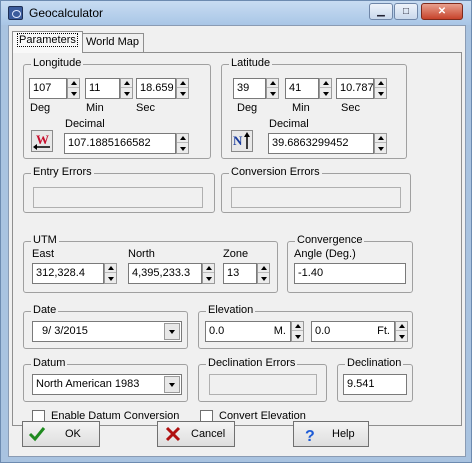 The image size is (472, 463). Describe the element at coordinates (107, 384) in the screenshot. I see `datum-select: North American 1983` at that location.